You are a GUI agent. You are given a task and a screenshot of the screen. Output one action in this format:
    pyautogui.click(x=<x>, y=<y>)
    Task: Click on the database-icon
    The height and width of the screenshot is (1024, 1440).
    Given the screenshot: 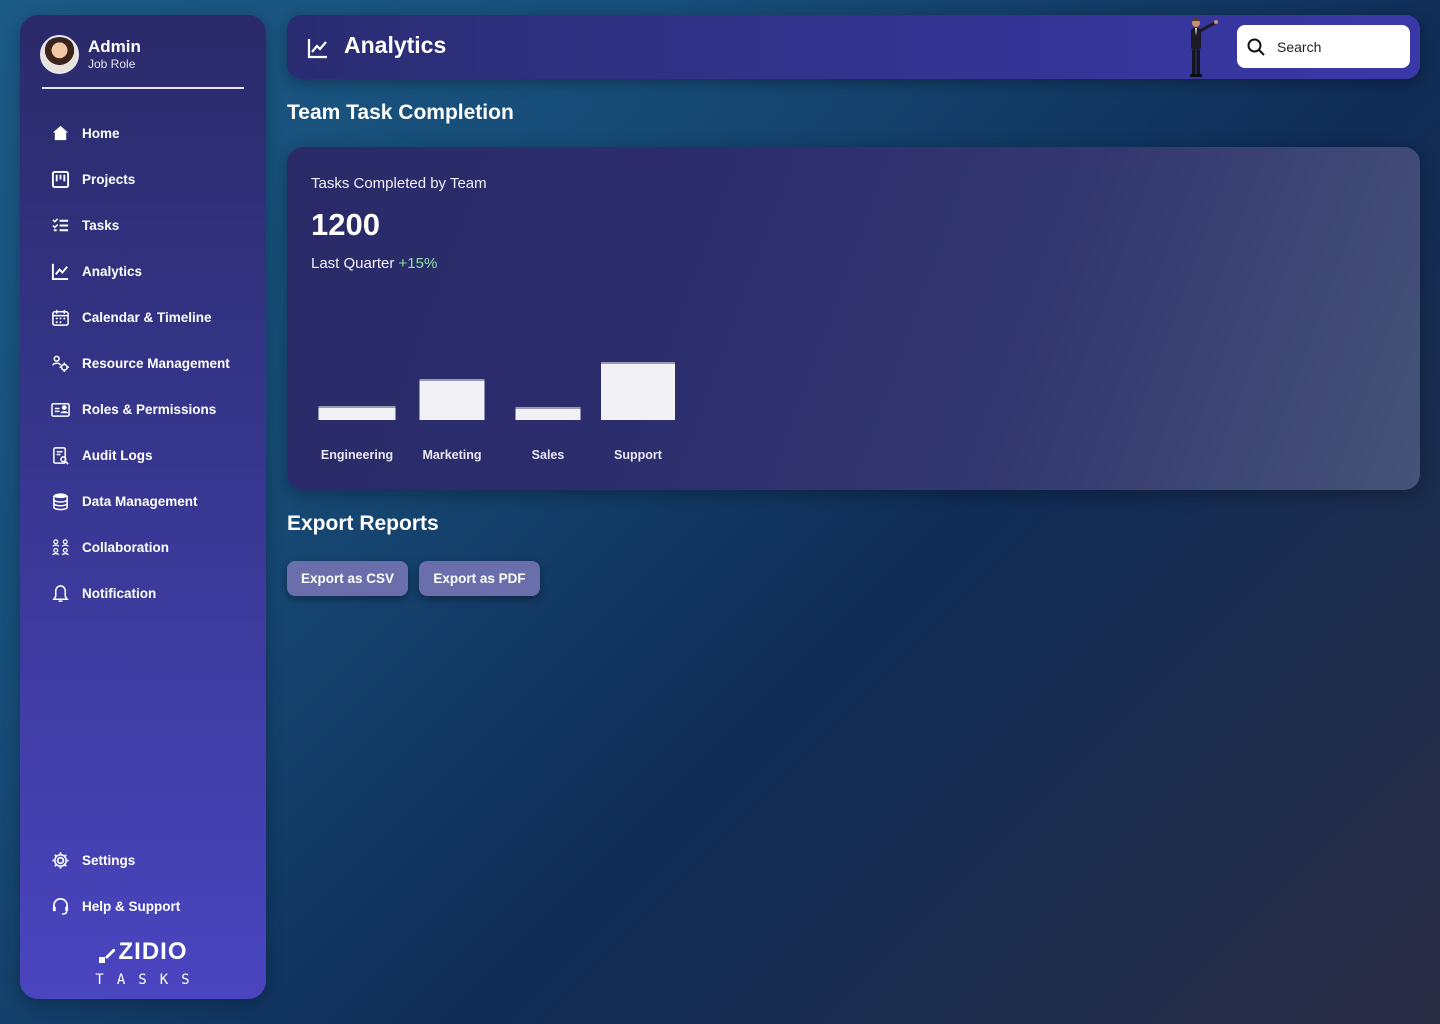 What is the action you would take?
    pyautogui.click(x=60, y=501)
    